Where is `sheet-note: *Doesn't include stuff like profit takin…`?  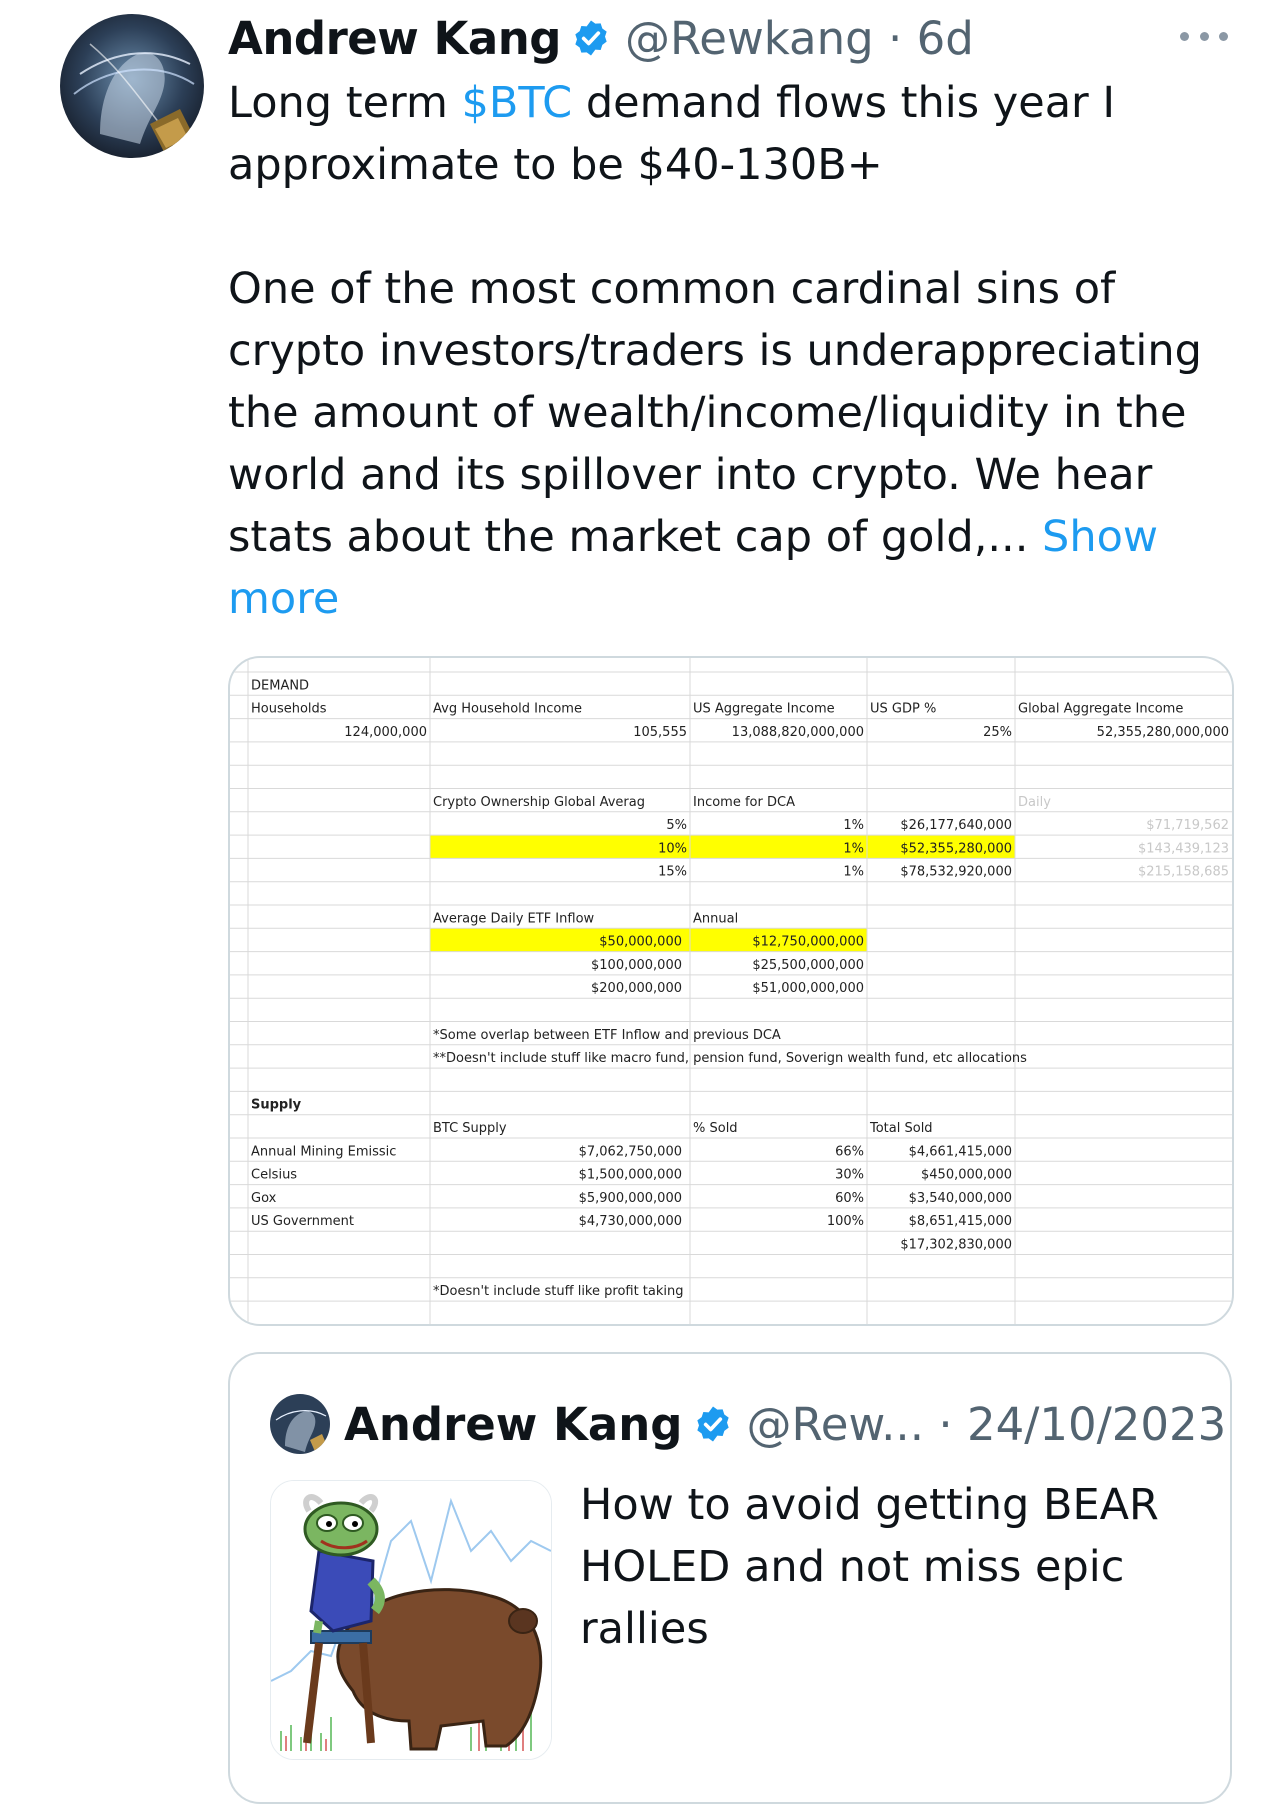
sheet-note: *Doesn't include stuff like profit takin… is located at coordinates (558, 1291).